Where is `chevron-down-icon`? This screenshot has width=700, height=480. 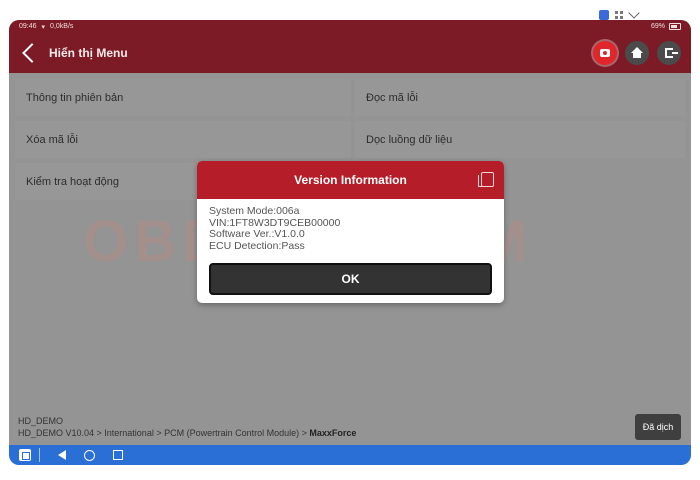
chevron-down-icon is located at coordinates (634, 13).